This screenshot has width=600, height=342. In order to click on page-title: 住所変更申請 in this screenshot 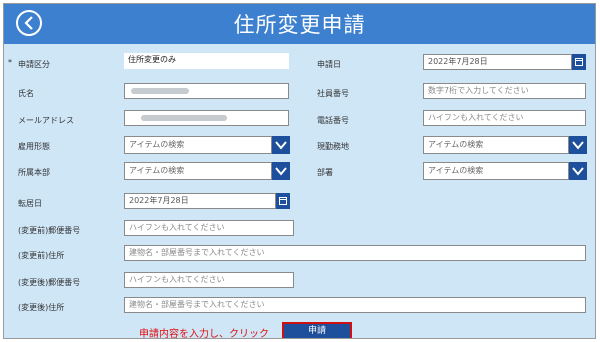, I will do `click(299, 25)`.